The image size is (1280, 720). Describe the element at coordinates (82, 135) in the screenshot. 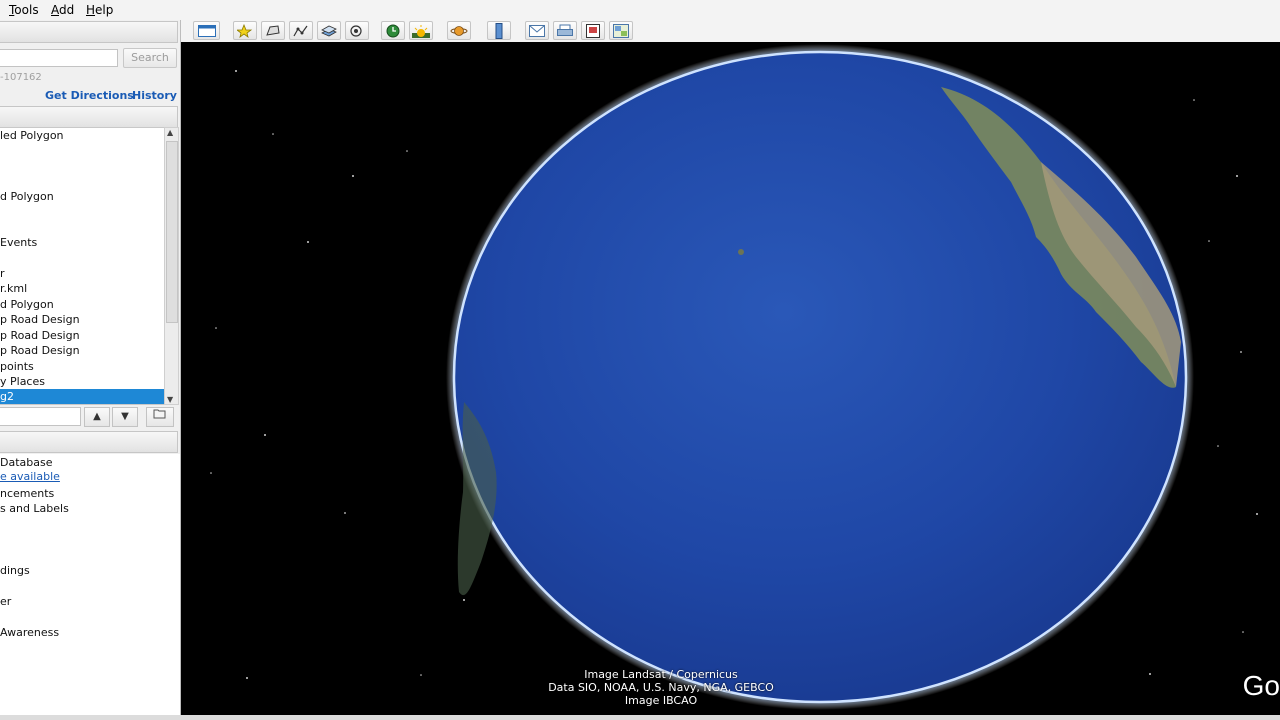

I see `list-item: led Polygon` at that location.